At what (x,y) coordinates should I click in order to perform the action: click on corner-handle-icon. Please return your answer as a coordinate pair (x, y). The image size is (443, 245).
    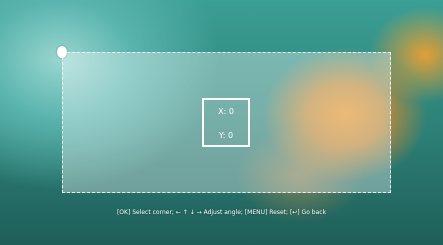
    Looking at the image, I should click on (62, 52).